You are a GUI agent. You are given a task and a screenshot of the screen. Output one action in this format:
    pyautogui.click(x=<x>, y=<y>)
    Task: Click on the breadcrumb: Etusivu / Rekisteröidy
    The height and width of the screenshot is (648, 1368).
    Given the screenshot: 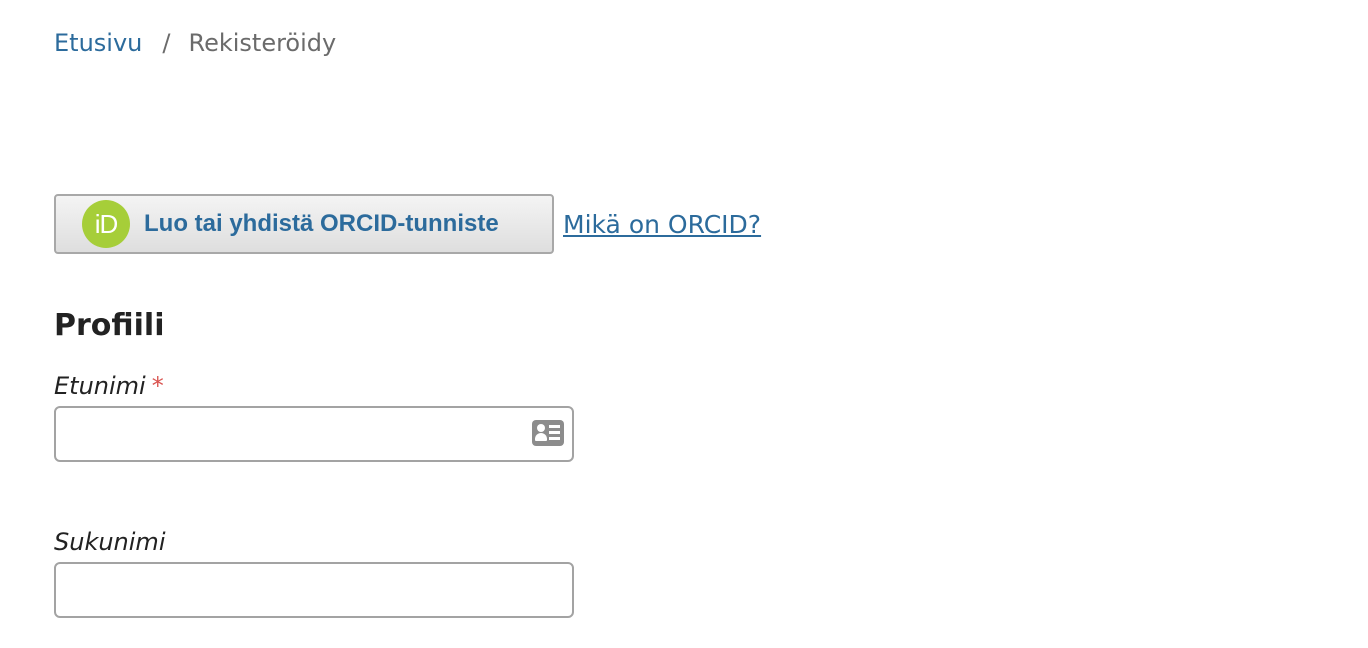 What is the action you would take?
    pyautogui.click(x=195, y=43)
    